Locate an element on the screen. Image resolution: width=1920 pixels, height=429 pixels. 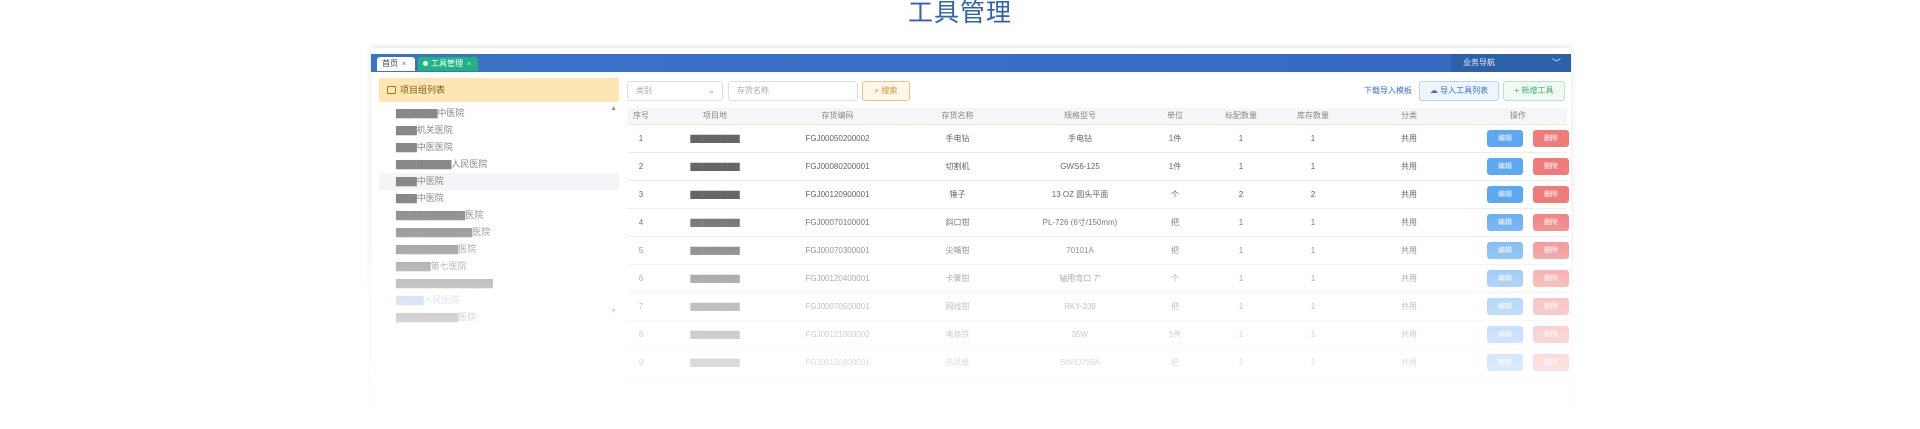
tree-item: ▇▇▇▇▇▇▇▇▇▇医院 is located at coordinates (499, 215).